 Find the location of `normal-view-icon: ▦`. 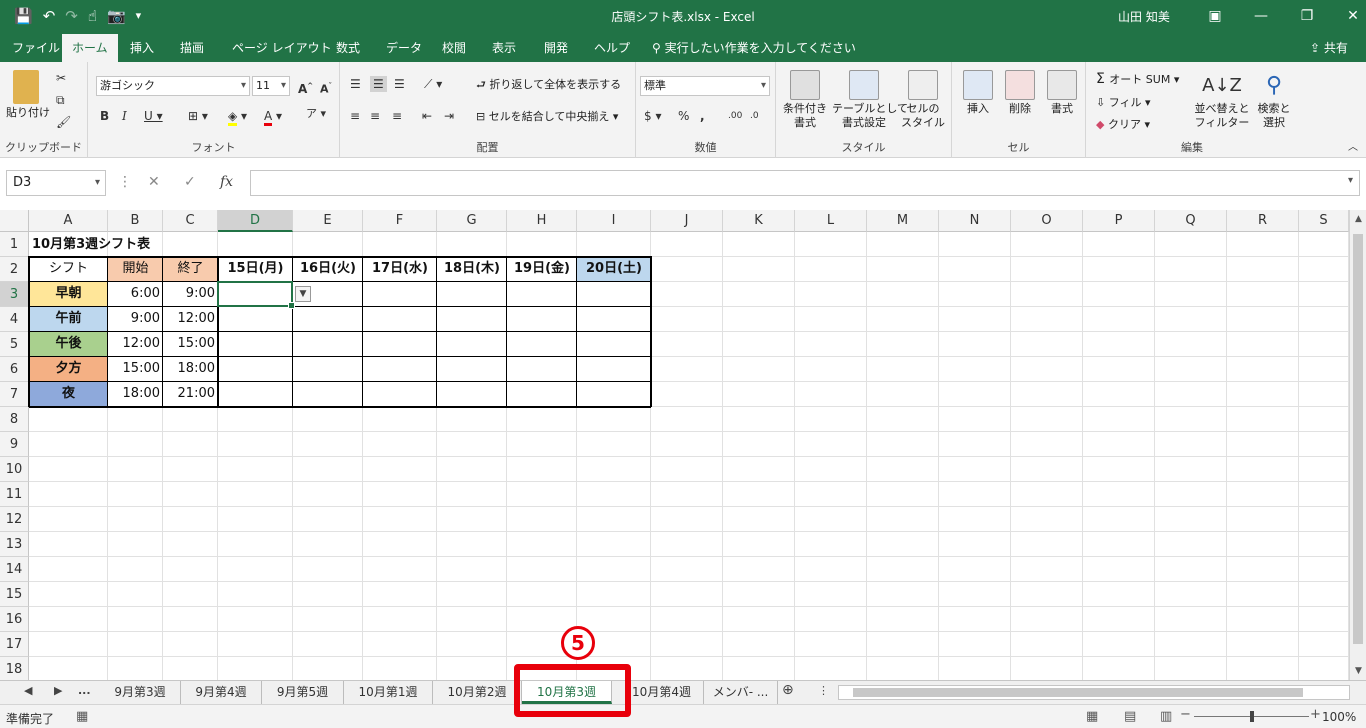

normal-view-icon: ▦ is located at coordinates (1092, 716).